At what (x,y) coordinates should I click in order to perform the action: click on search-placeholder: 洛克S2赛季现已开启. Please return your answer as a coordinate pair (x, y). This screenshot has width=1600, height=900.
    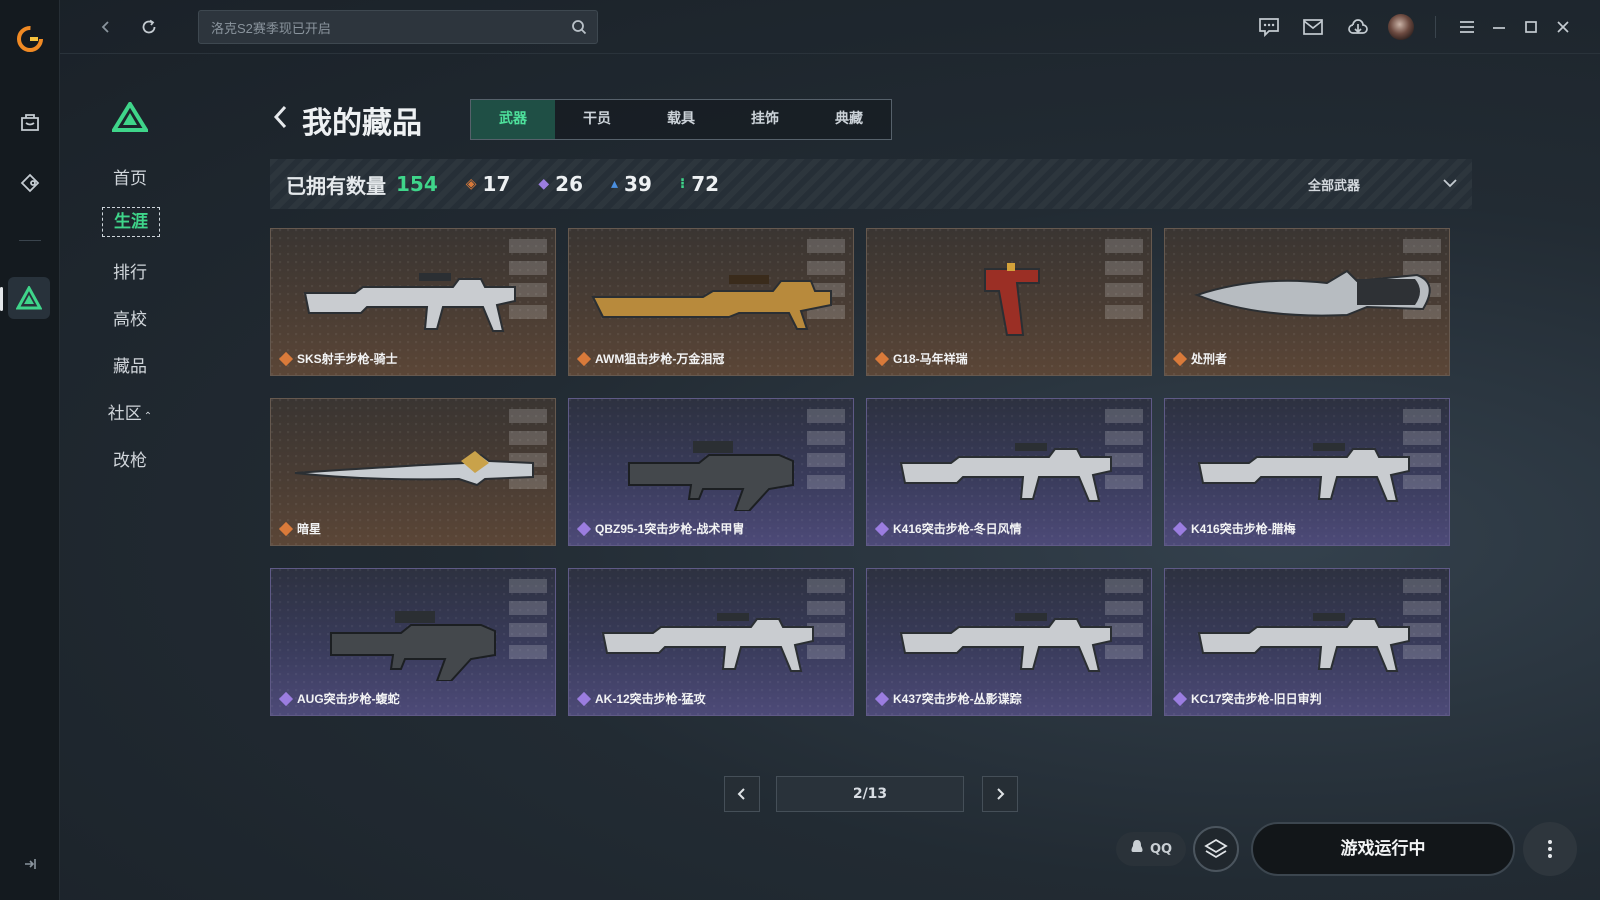
    Looking at the image, I should click on (271, 28).